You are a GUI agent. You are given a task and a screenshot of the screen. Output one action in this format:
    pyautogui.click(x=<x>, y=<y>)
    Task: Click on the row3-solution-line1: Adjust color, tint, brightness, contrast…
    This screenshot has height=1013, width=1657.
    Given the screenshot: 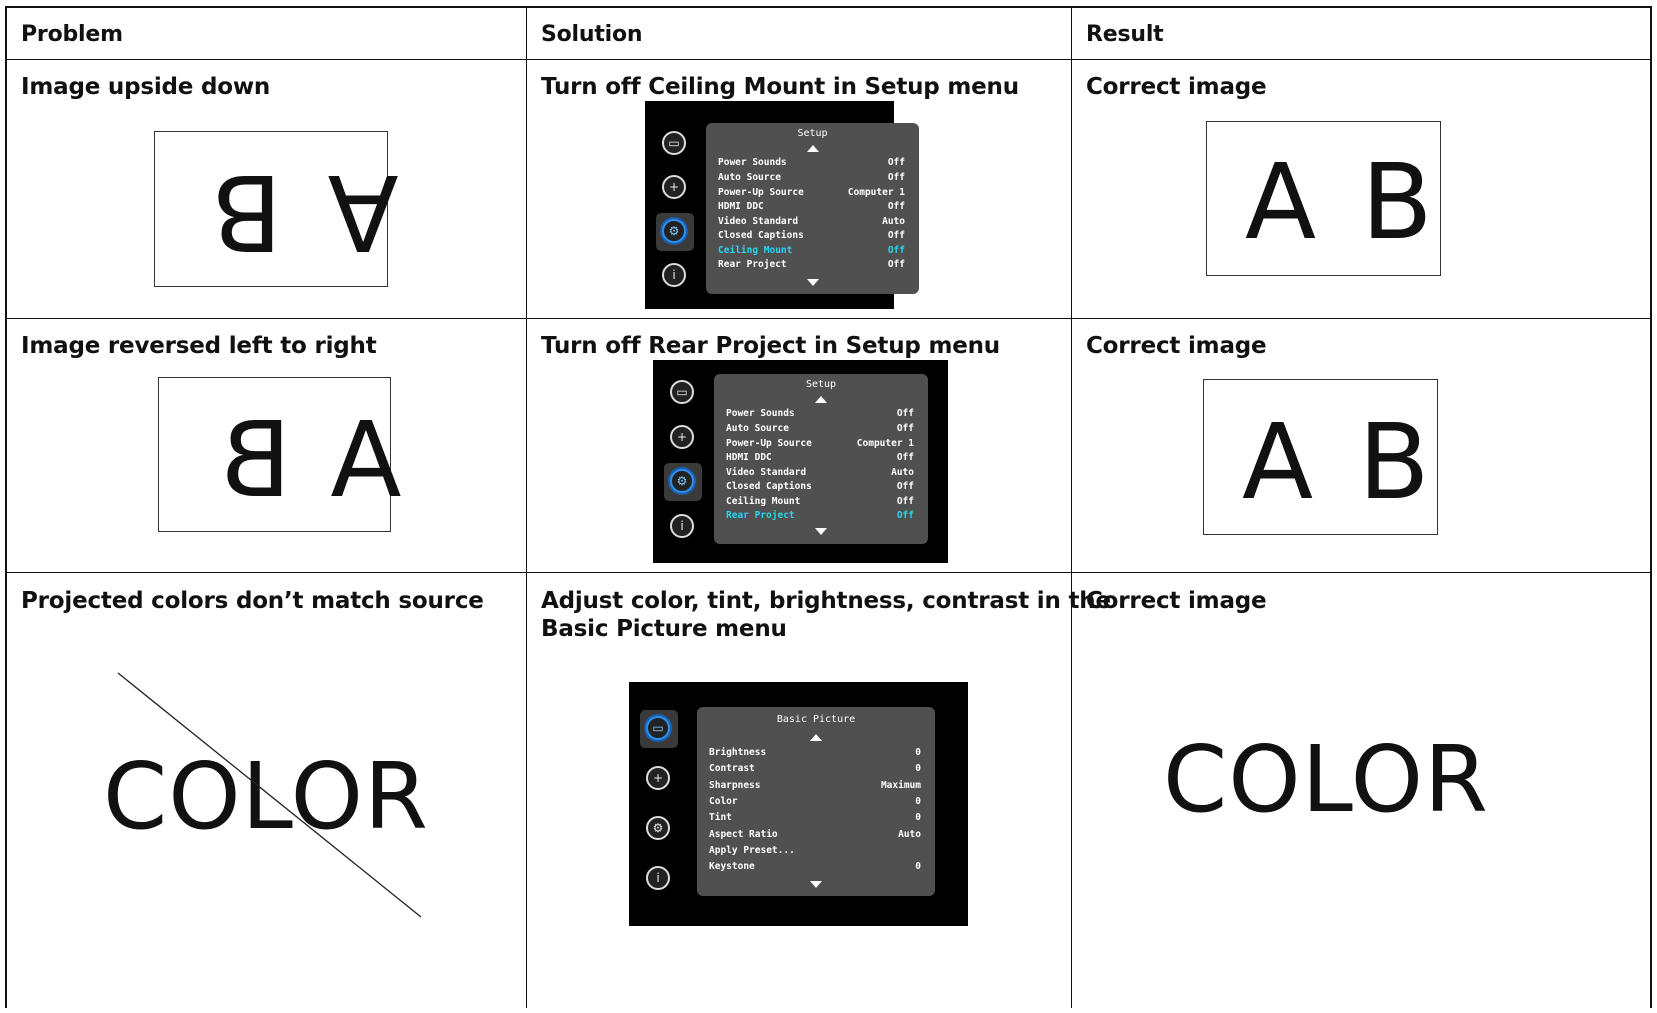 What is the action you would take?
    pyautogui.click(x=826, y=601)
    